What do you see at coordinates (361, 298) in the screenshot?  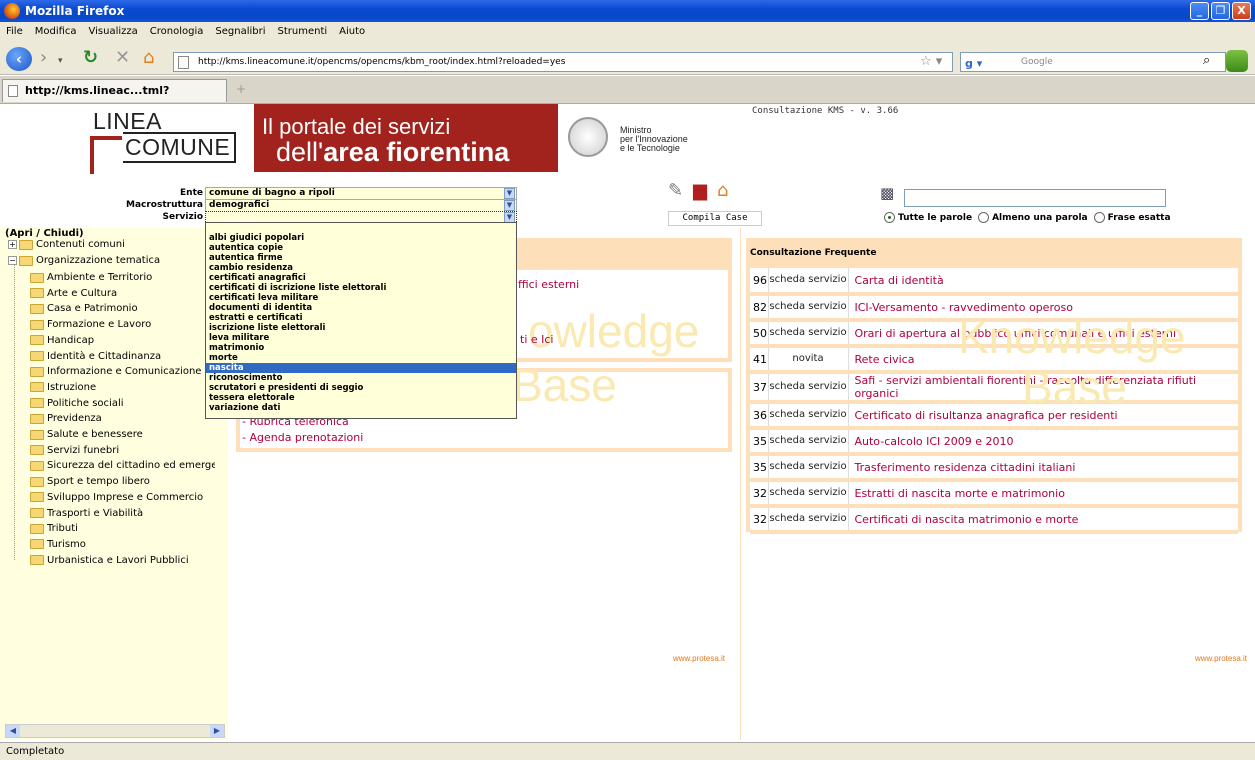 I see `dropdown-option: certificati leva militare` at bounding box center [361, 298].